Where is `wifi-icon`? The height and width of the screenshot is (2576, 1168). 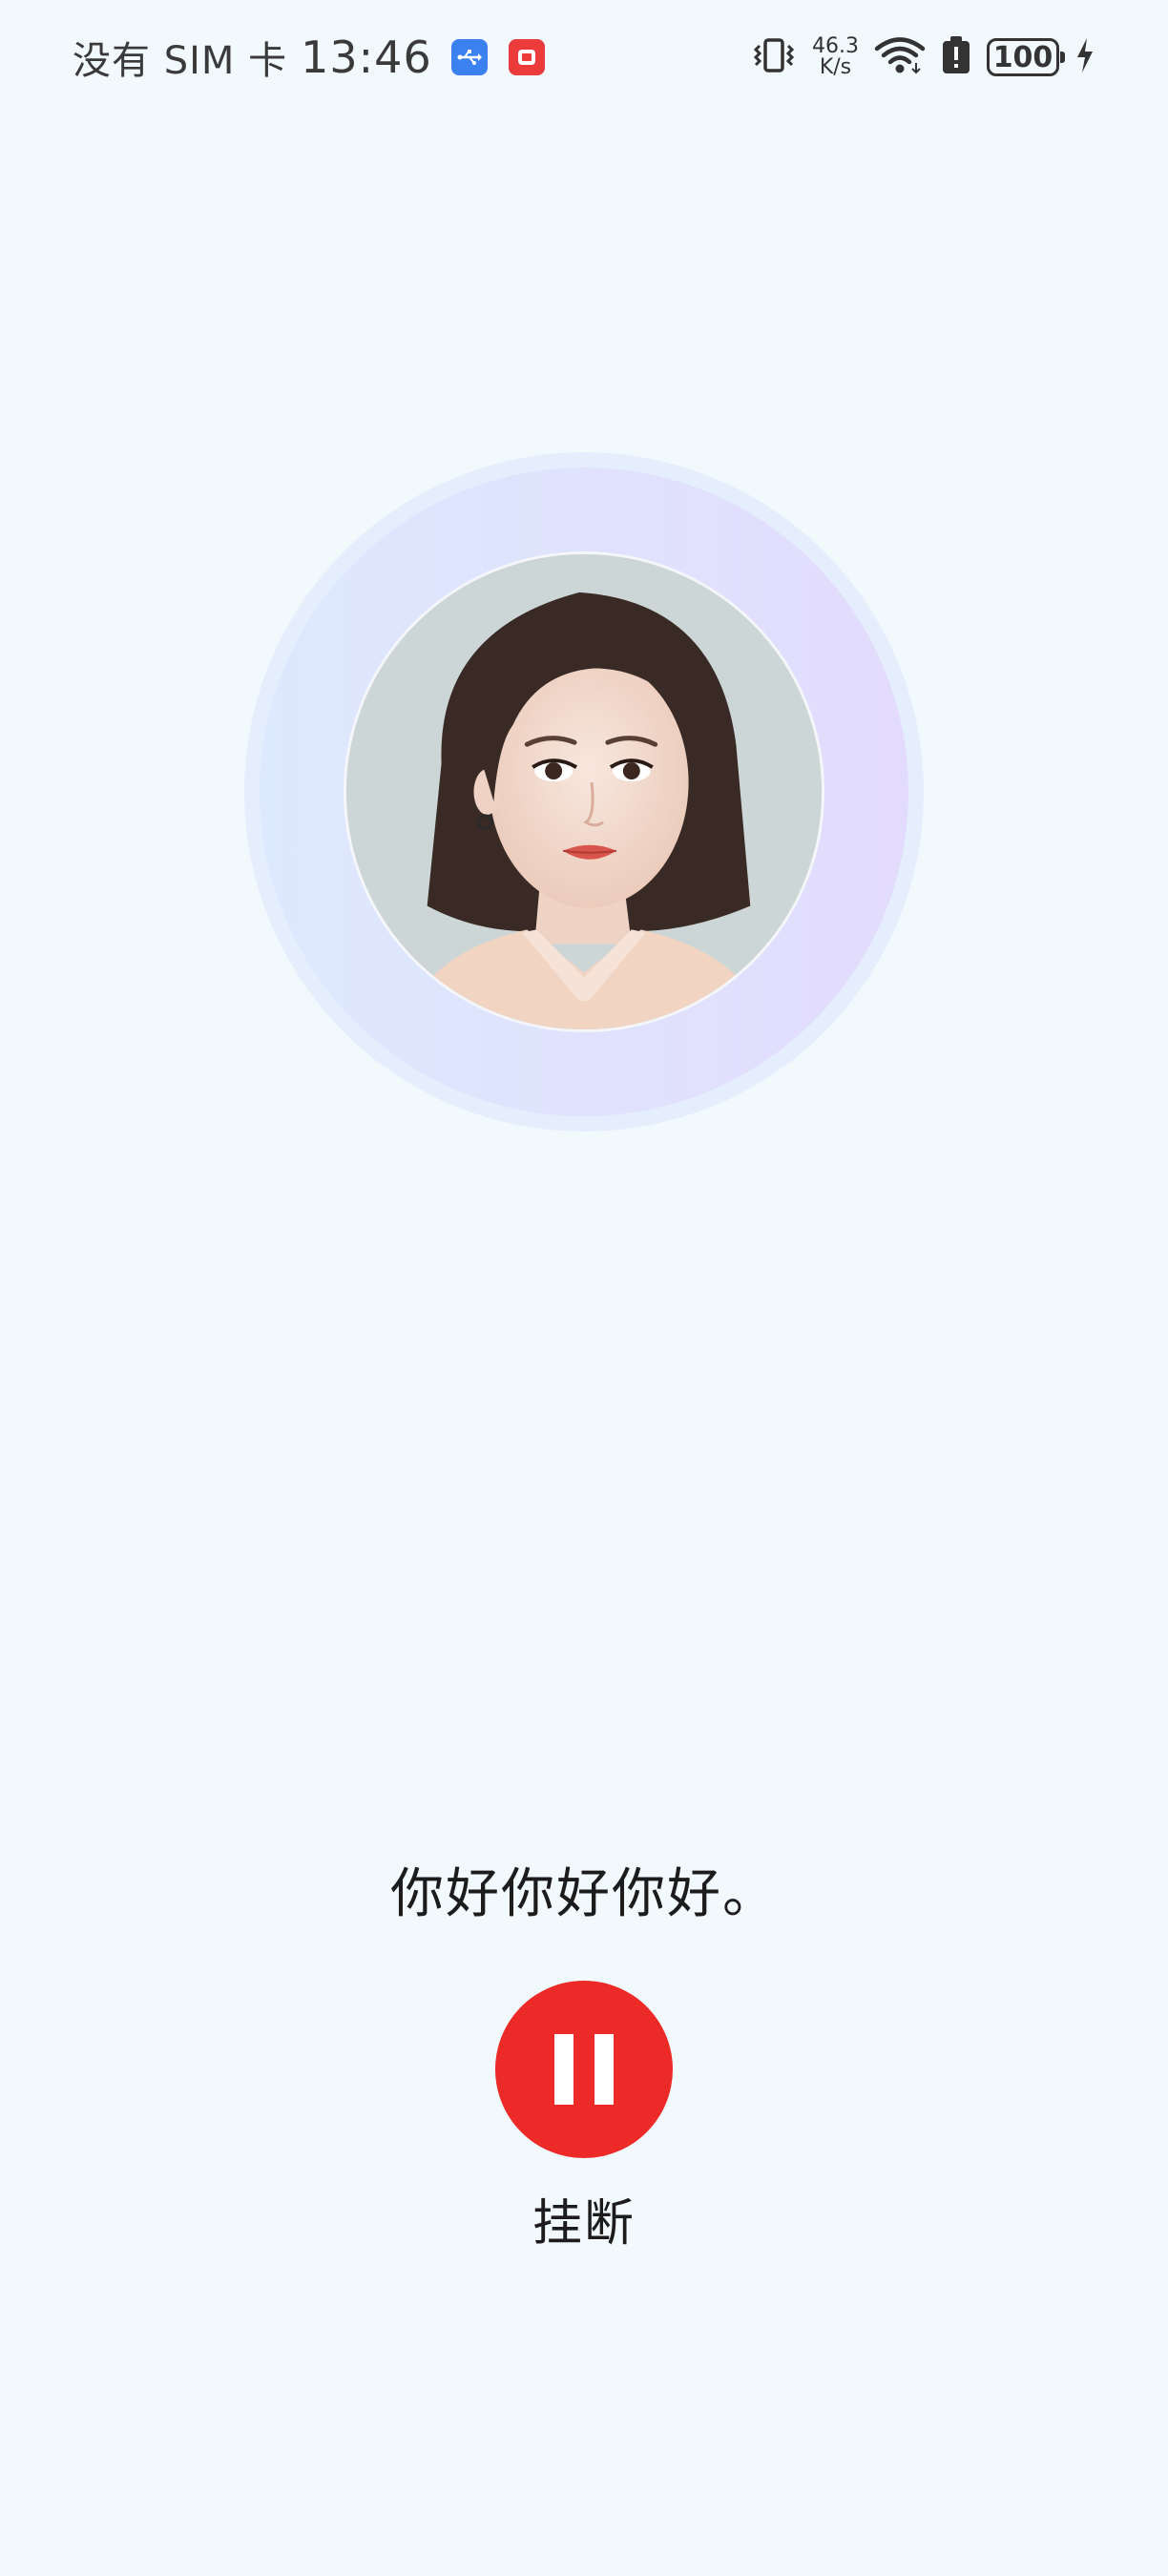
wifi-icon is located at coordinates (900, 57).